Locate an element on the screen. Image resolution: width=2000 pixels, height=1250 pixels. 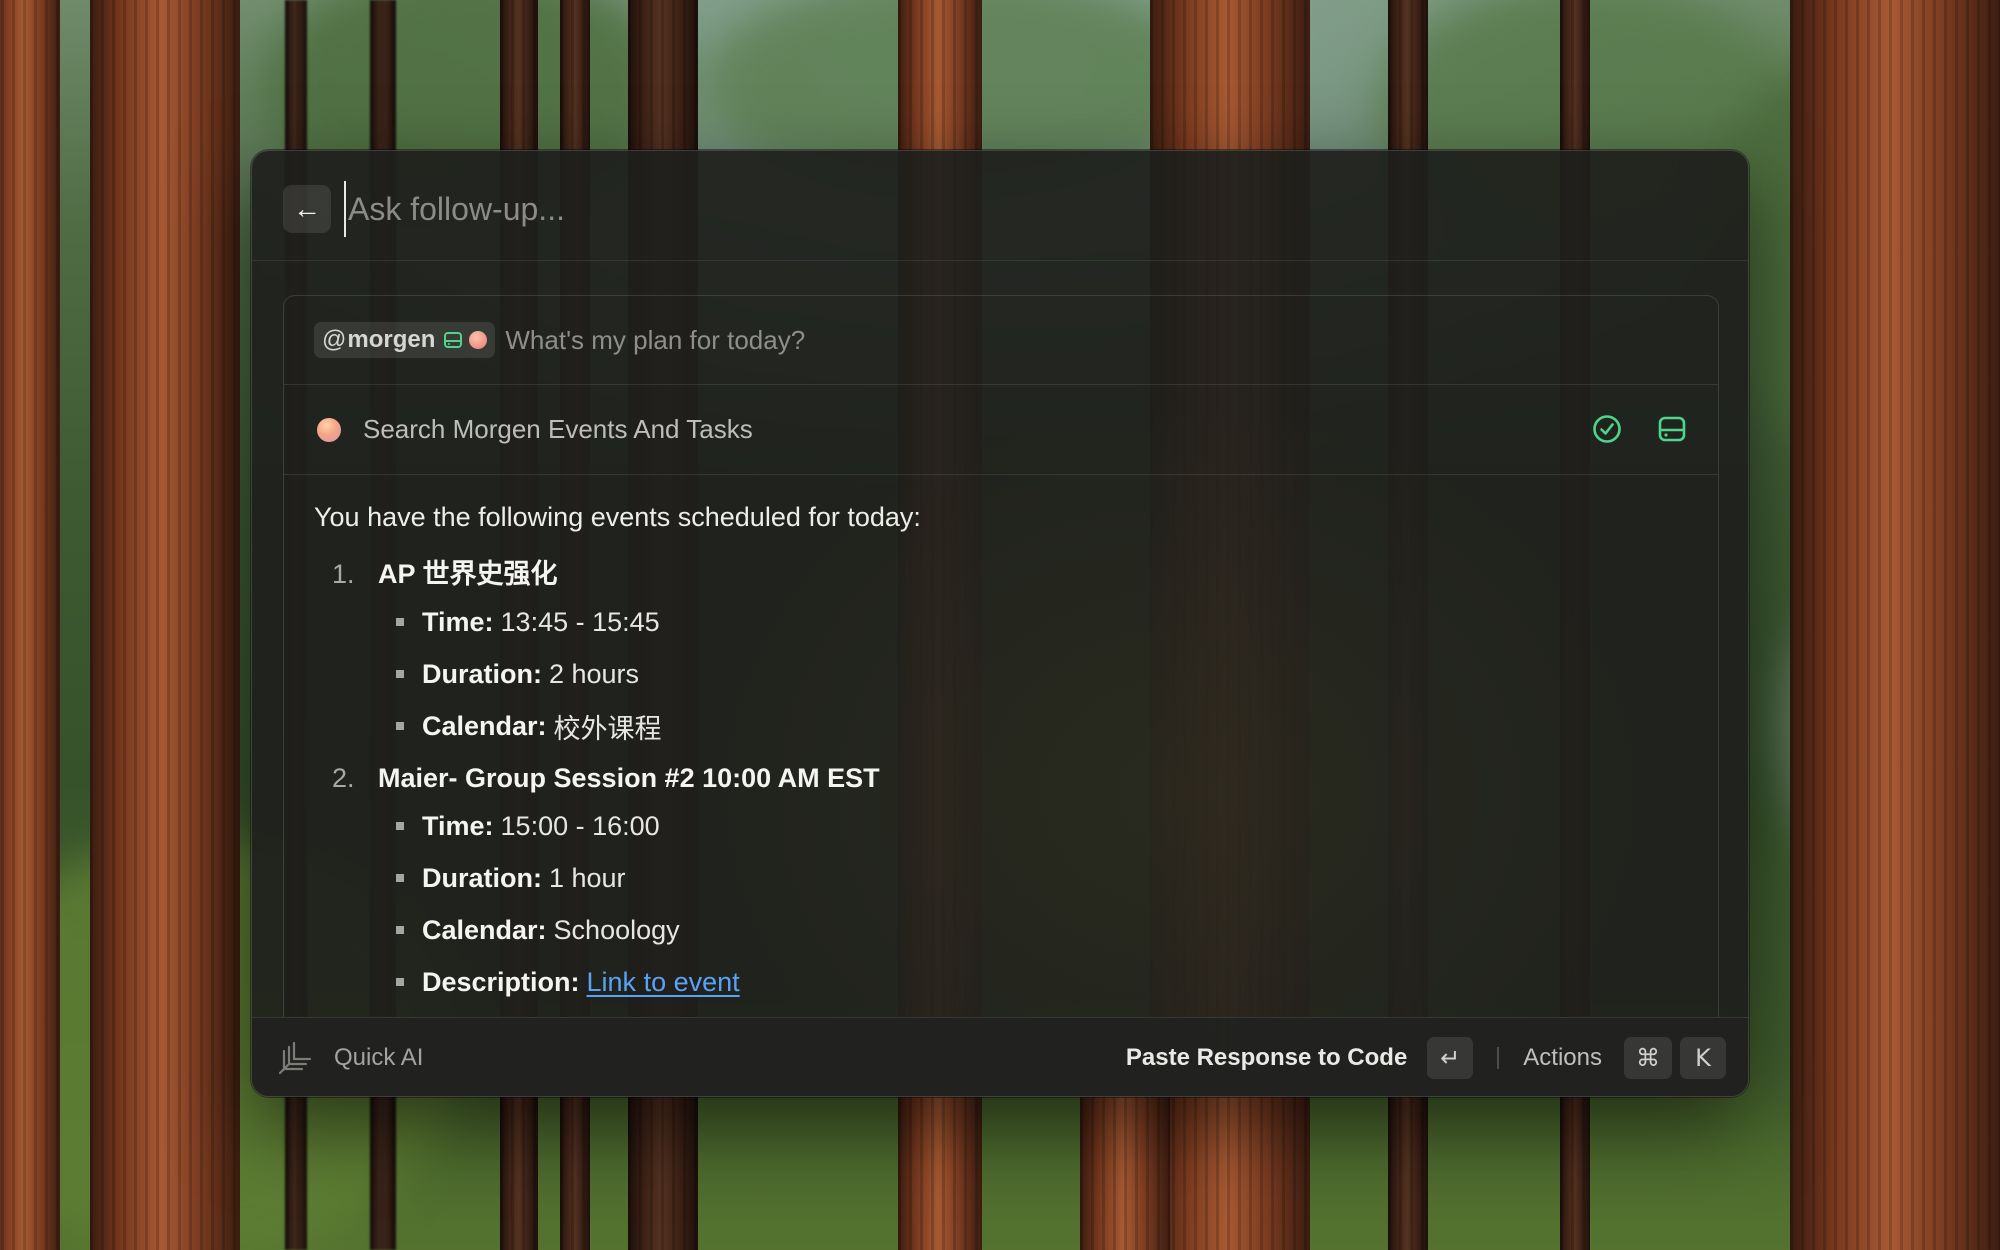
event-number: 1. is located at coordinates (343, 574).